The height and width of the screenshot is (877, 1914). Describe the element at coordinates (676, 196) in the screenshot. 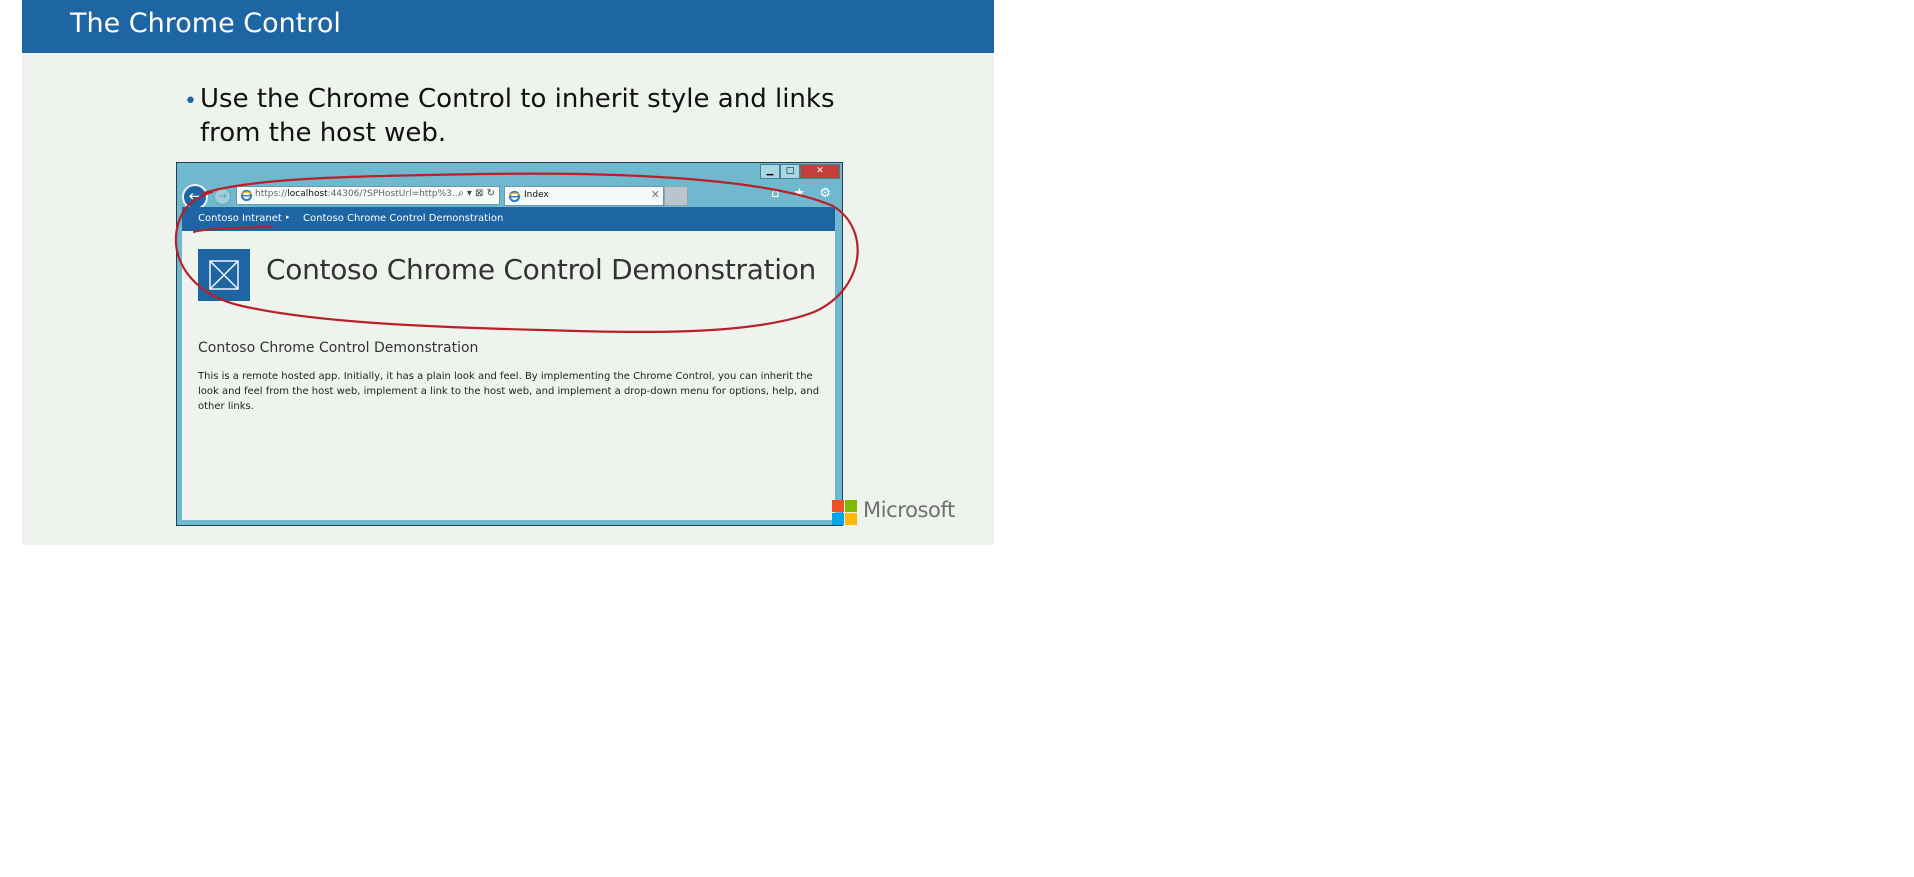

I see `new-tab-button` at that location.